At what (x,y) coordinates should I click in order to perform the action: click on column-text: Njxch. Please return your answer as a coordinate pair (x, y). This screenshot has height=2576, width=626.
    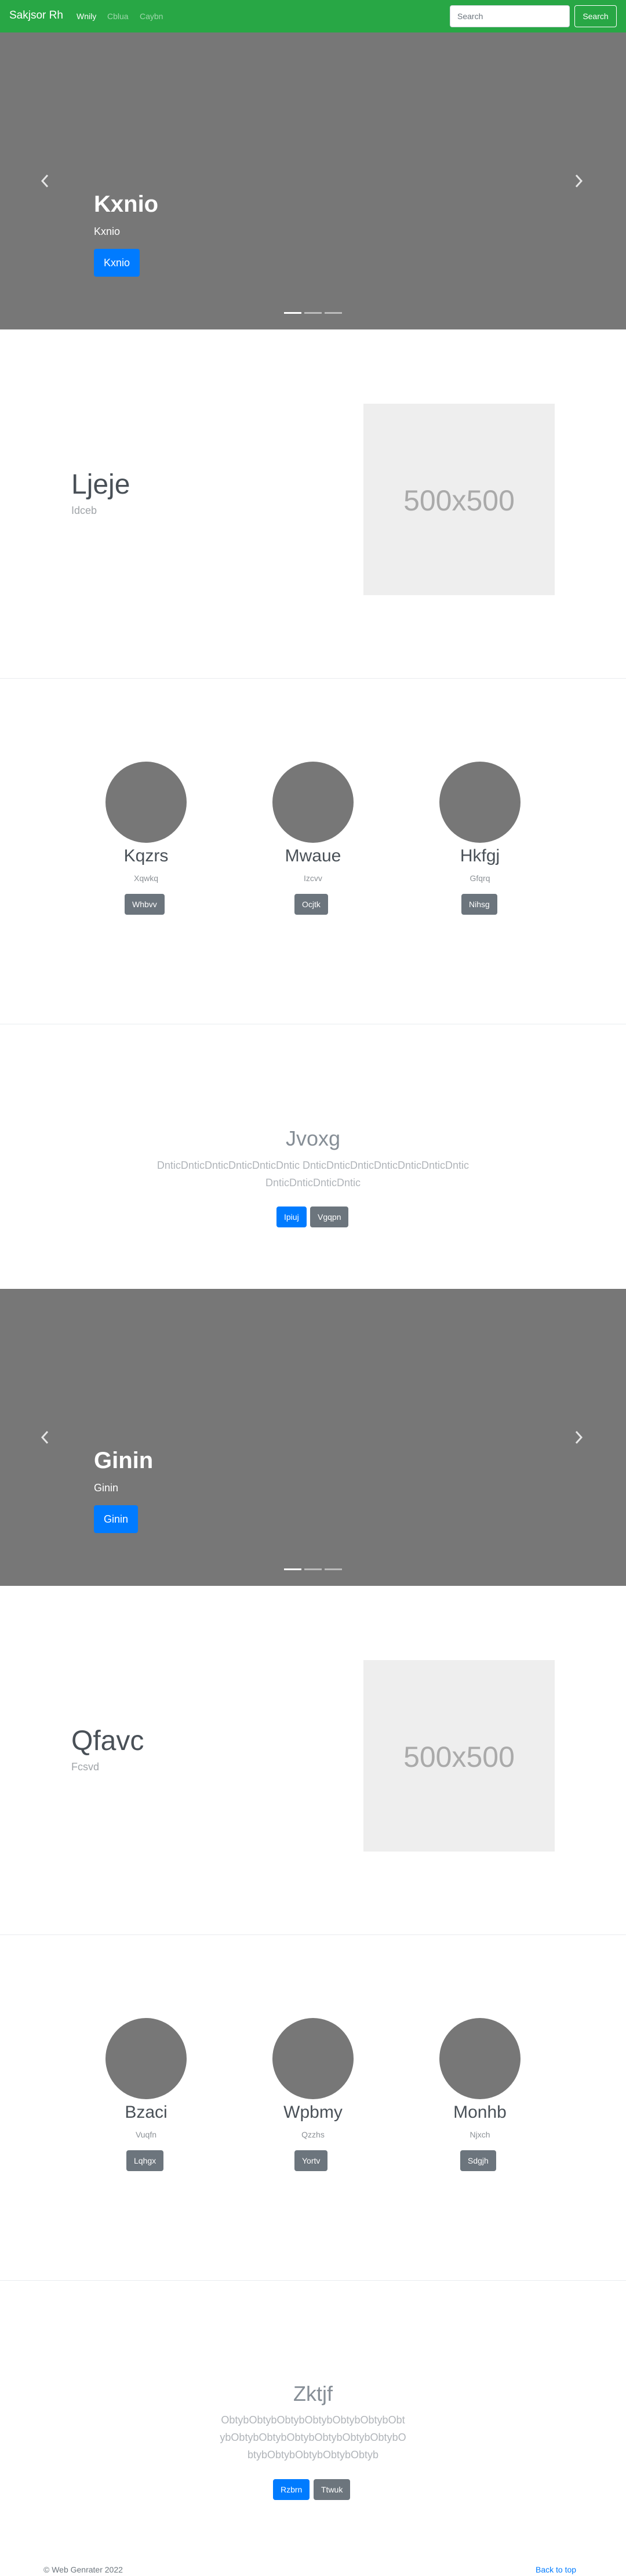
    Looking at the image, I should click on (480, 2135).